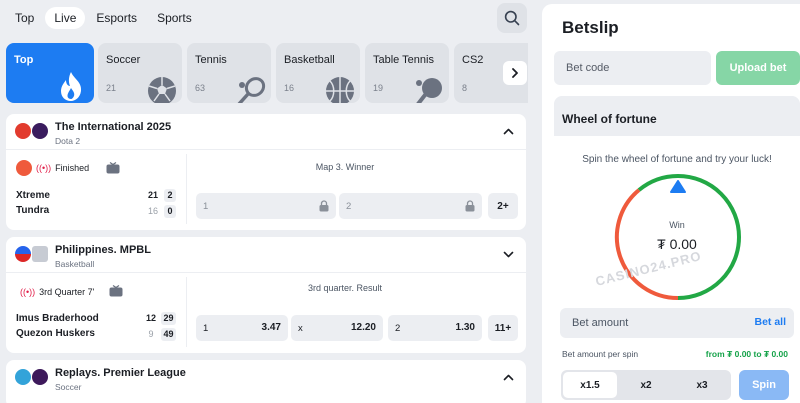 This screenshot has width=800, height=403. I want to click on per-spin-range: from ₮ 0.00 to ₮ 0.00, so click(746, 354).